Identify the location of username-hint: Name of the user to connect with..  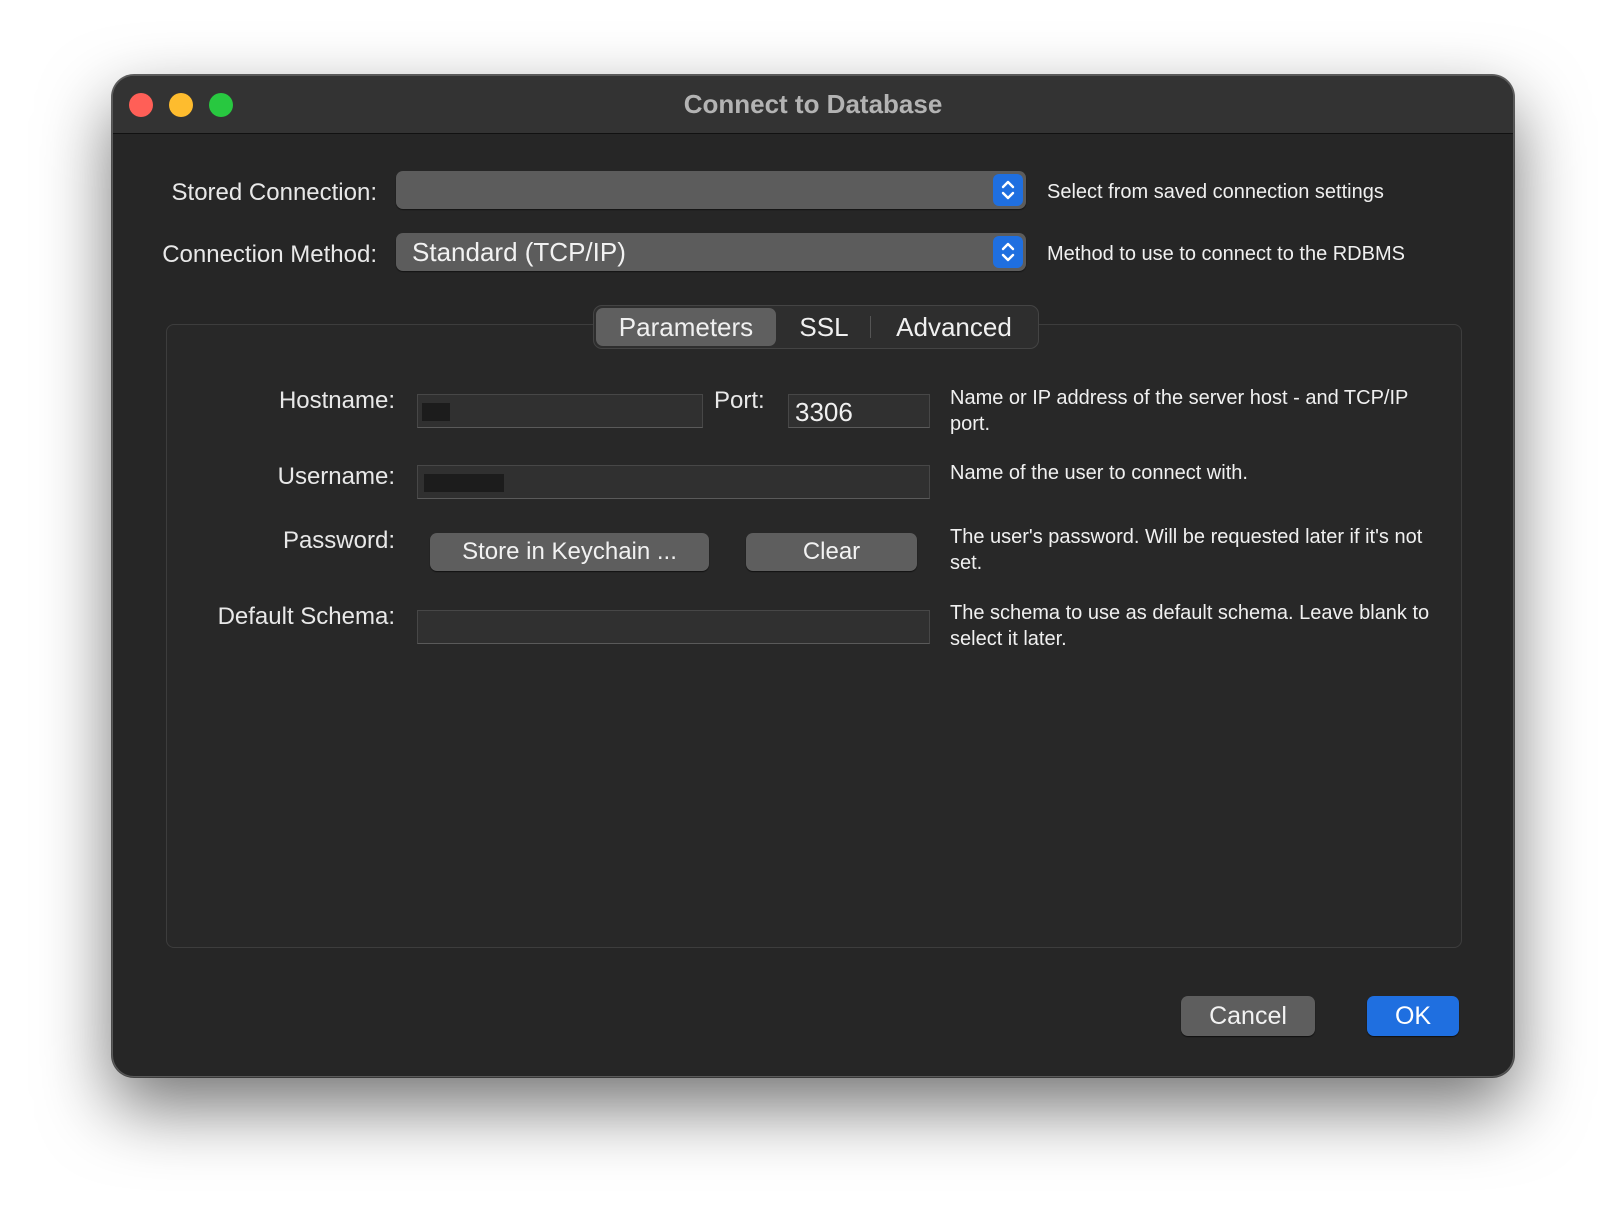
(1099, 473).